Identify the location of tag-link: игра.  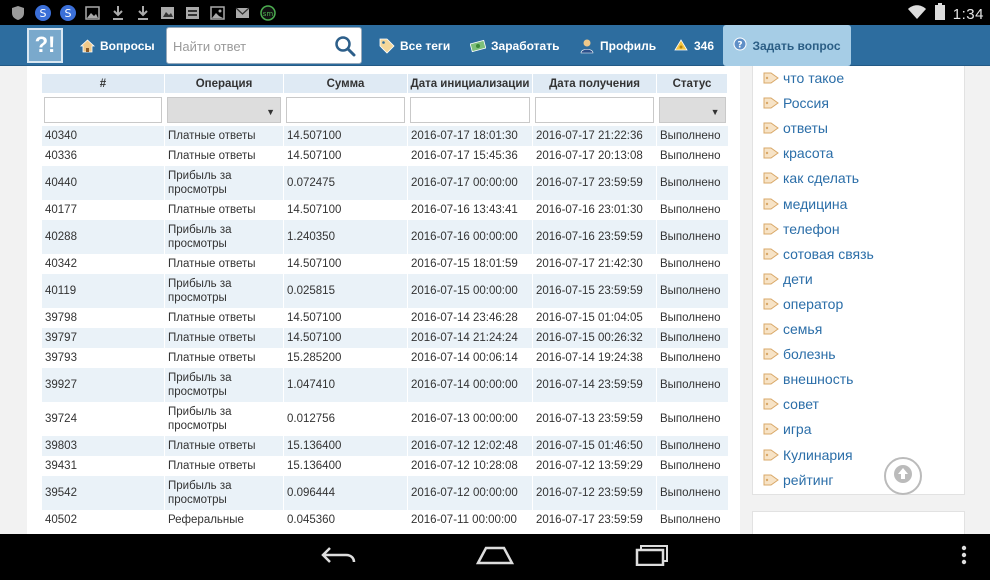
(787, 429).